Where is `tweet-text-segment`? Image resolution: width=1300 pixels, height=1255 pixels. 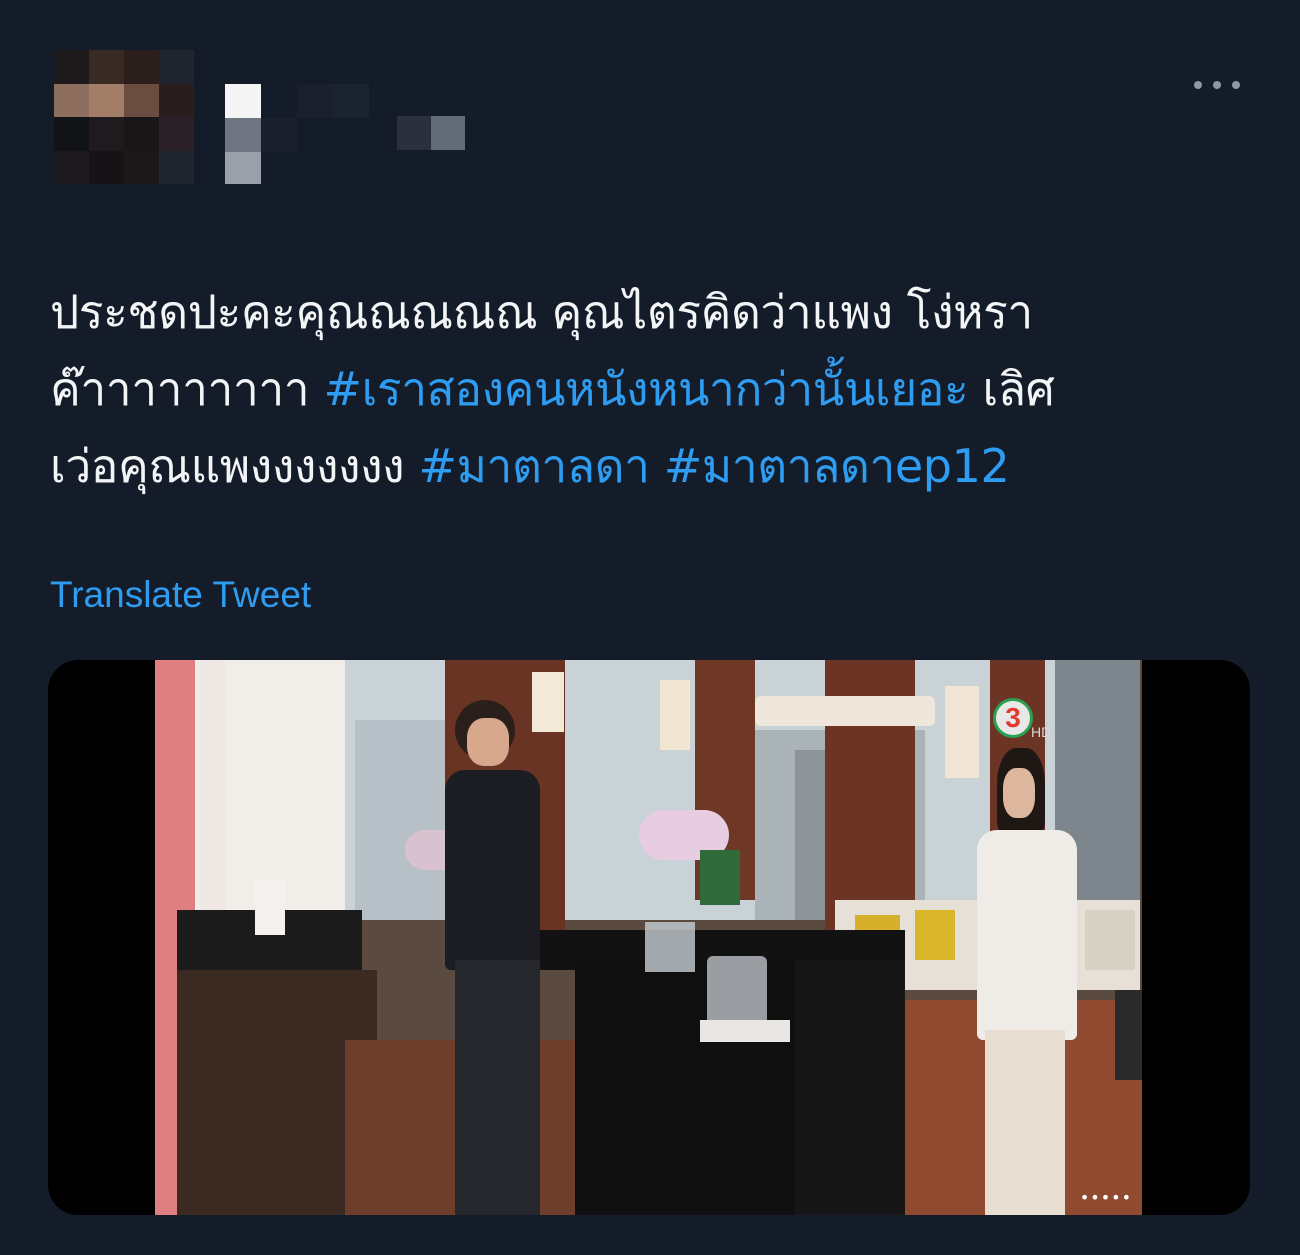 tweet-text-segment is located at coordinates (657, 466).